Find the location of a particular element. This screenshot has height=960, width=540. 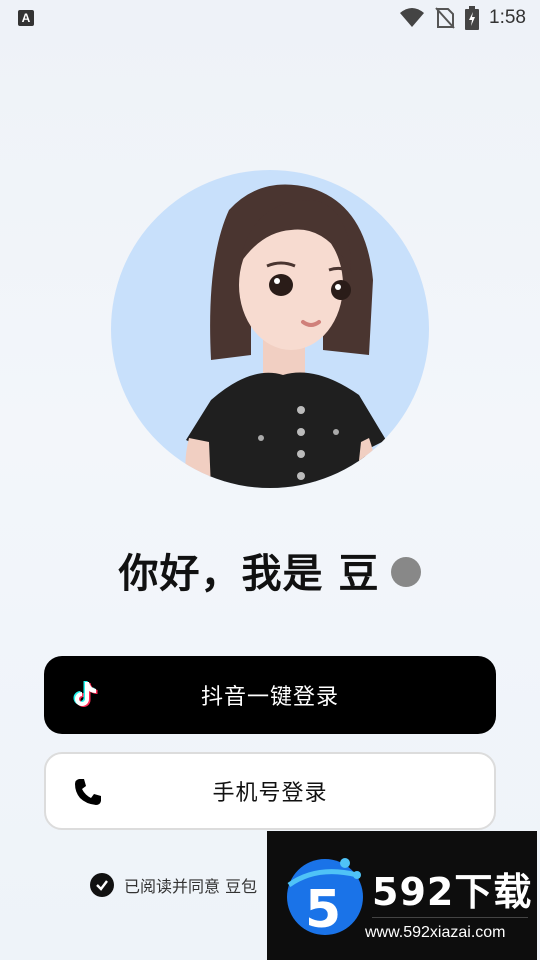

watermark: 5 592下载 www.592xiazai.com is located at coordinates (402, 895).